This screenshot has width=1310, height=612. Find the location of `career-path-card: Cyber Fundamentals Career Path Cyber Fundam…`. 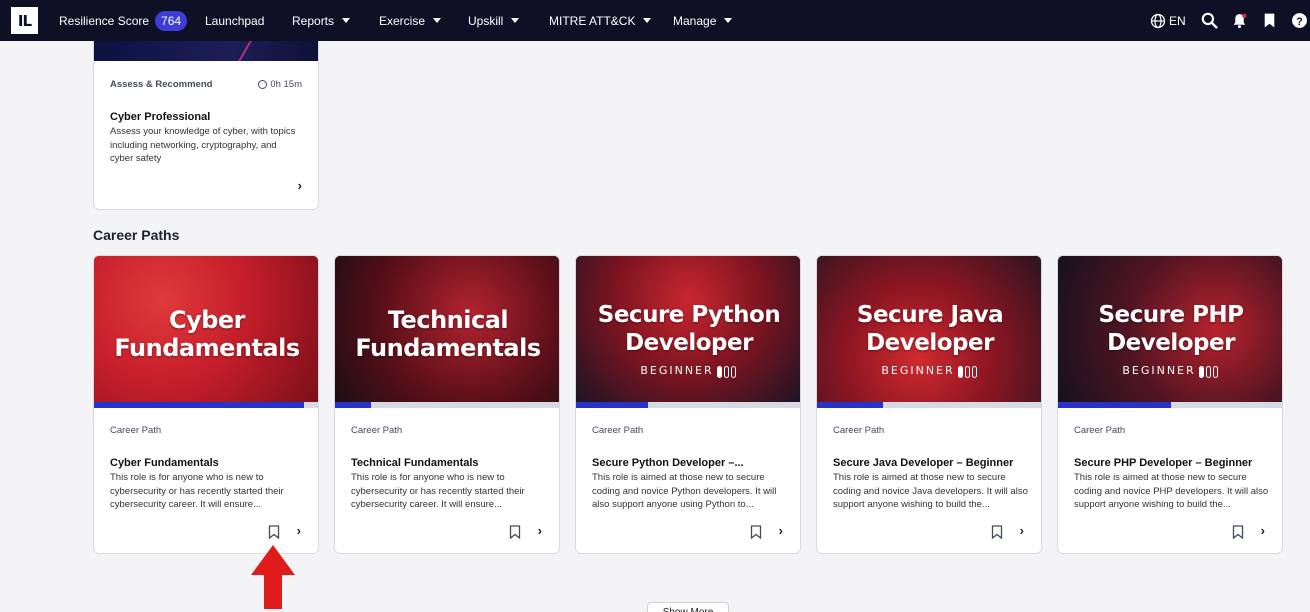

career-path-card: Cyber Fundamentals Career Path Cyber Fundam… is located at coordinates (206, 404).